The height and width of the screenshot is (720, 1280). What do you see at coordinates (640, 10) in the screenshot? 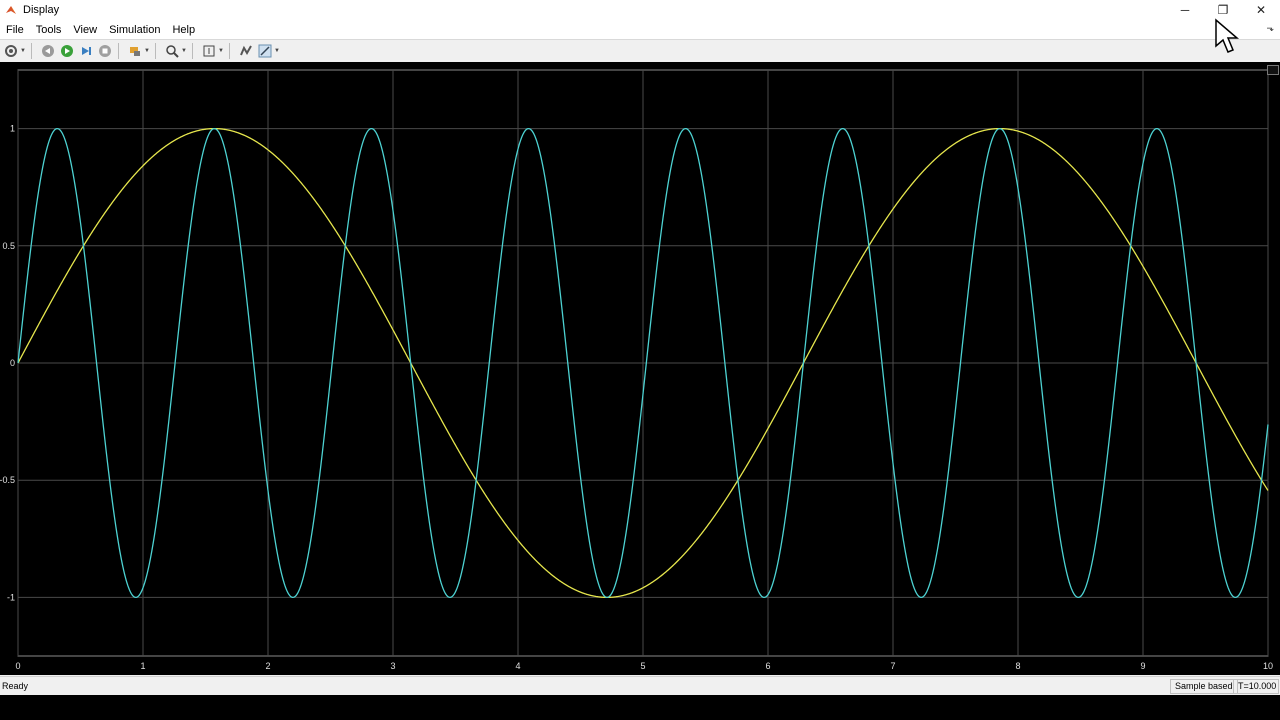
I see `title-bar: Display ─ ❐ ✕` at bounding box center [640, 10].